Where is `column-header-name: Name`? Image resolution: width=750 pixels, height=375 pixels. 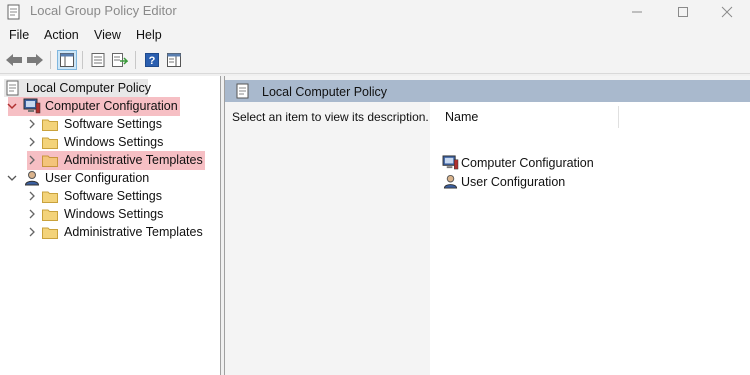 column-header-name: Name is located at coordinates (461, 117).